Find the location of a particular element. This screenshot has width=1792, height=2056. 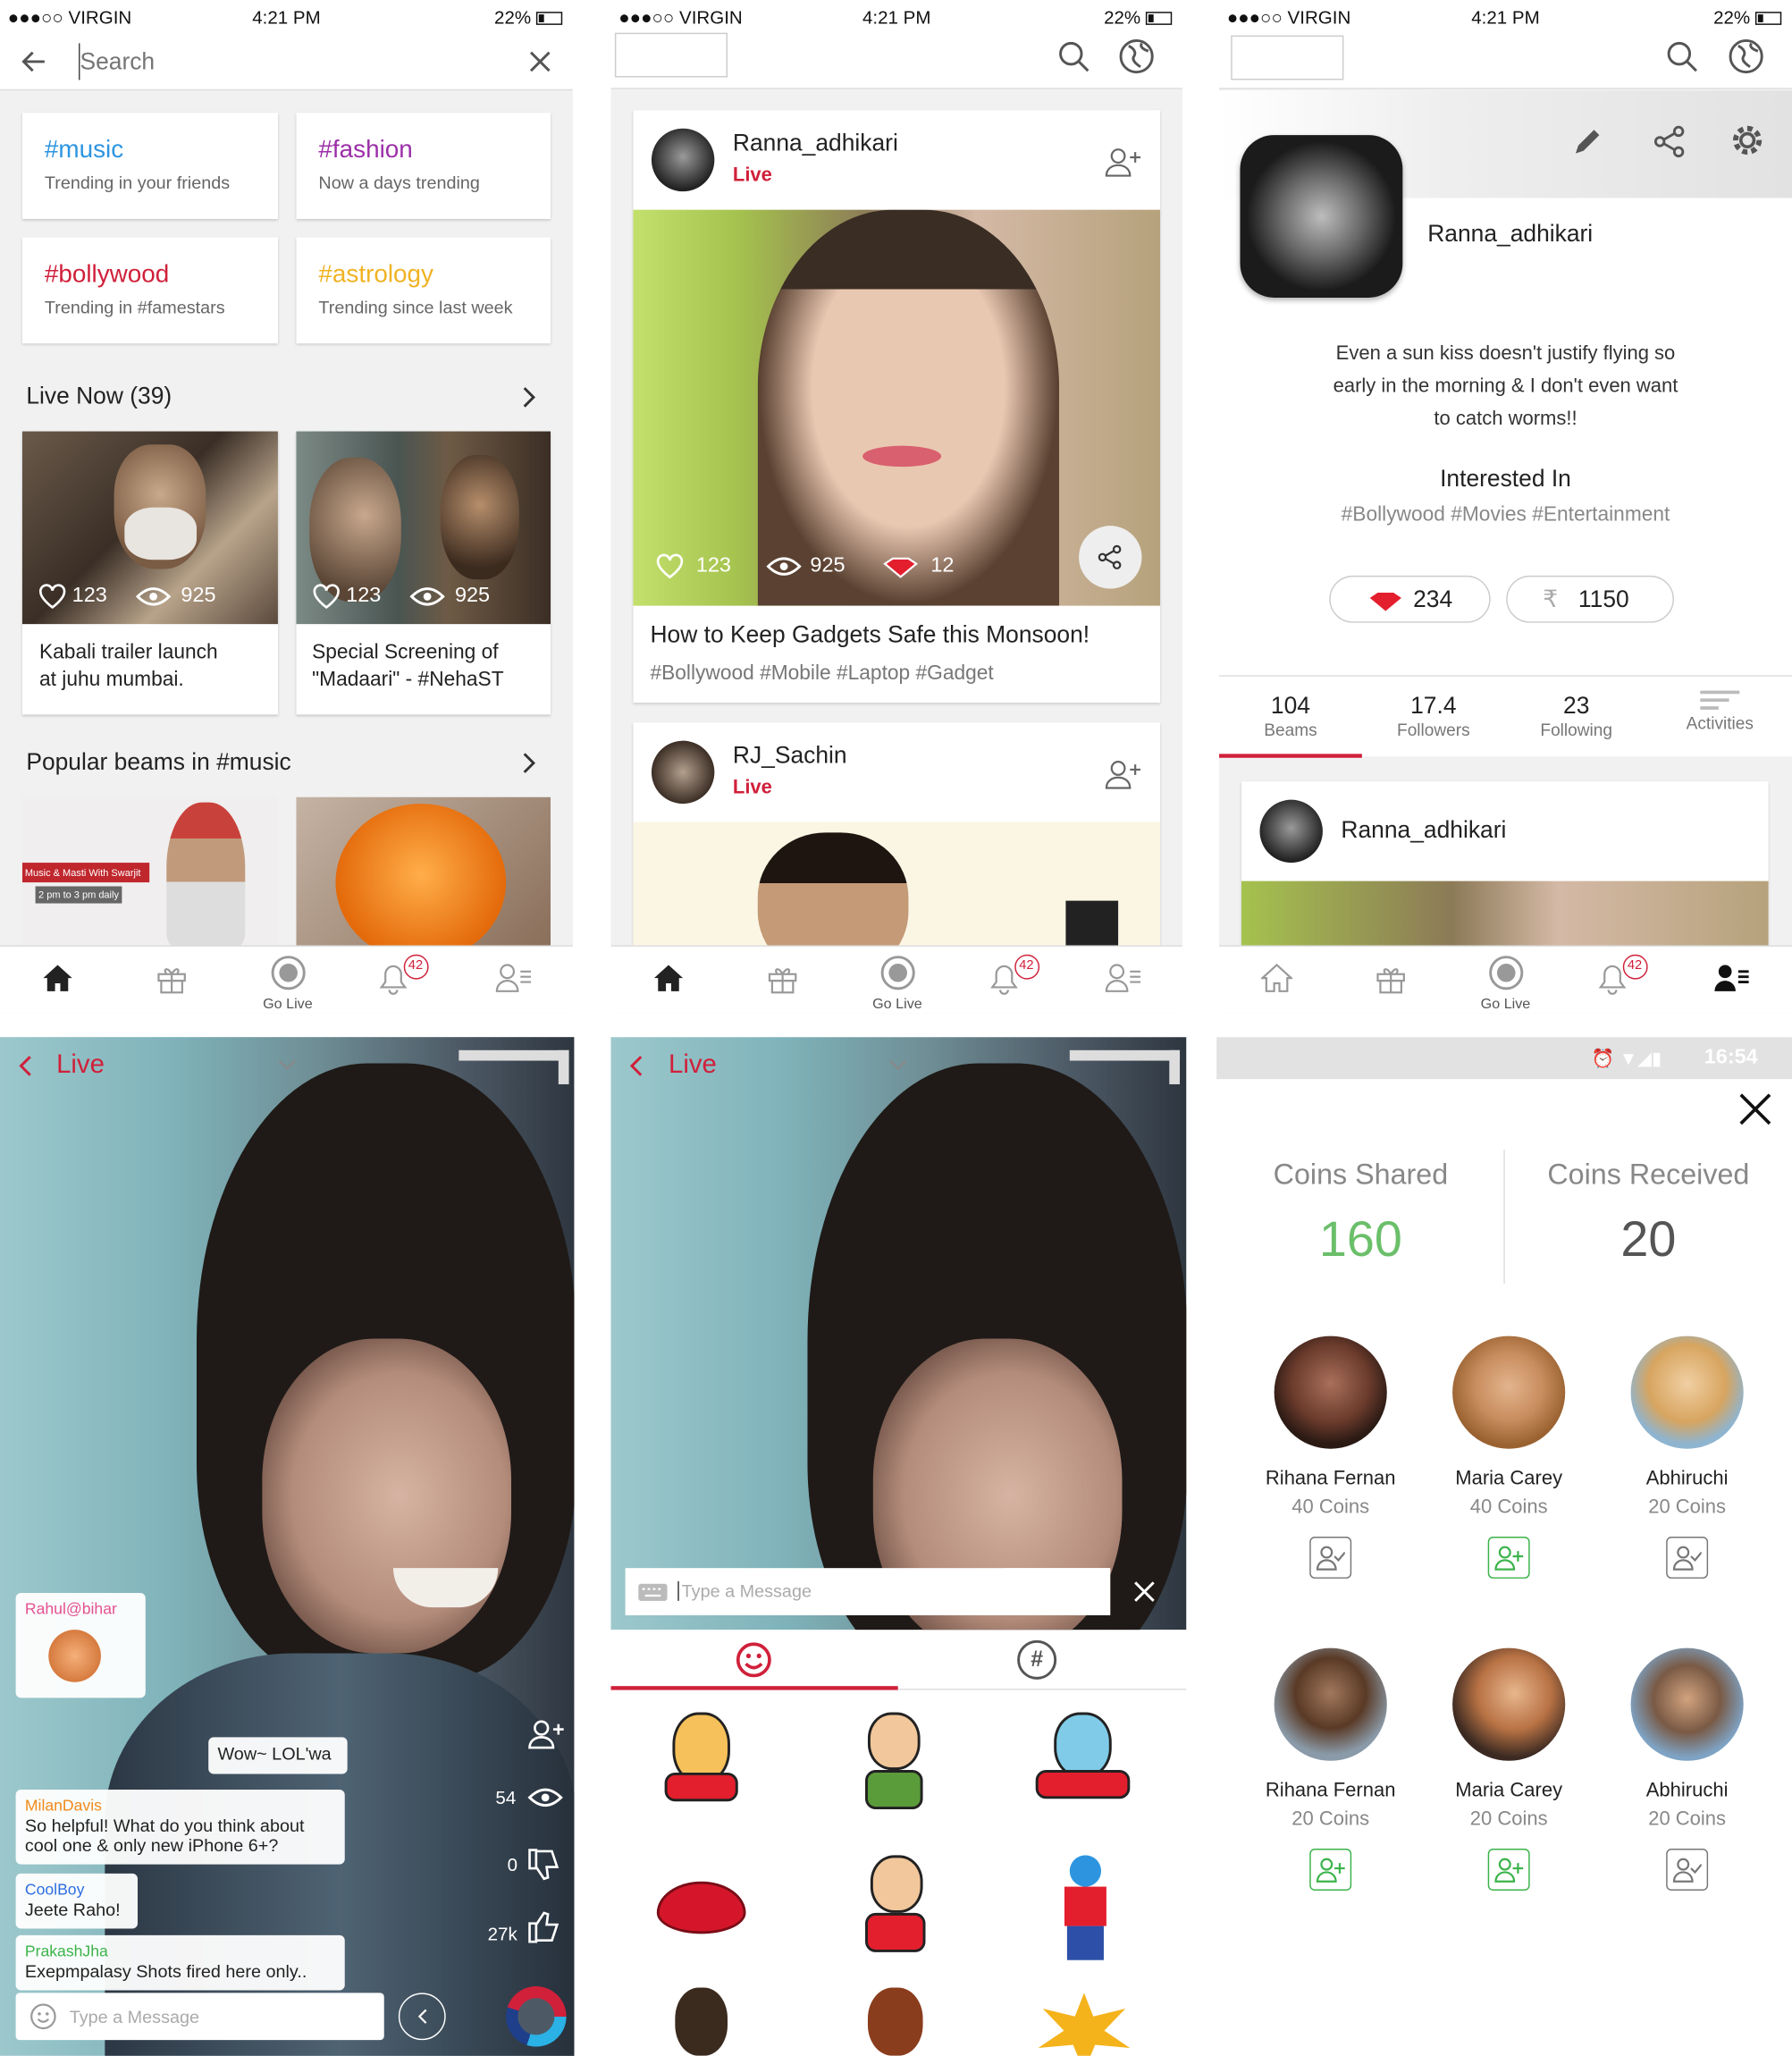

collapse-button is located at coordinates (422, 2017).